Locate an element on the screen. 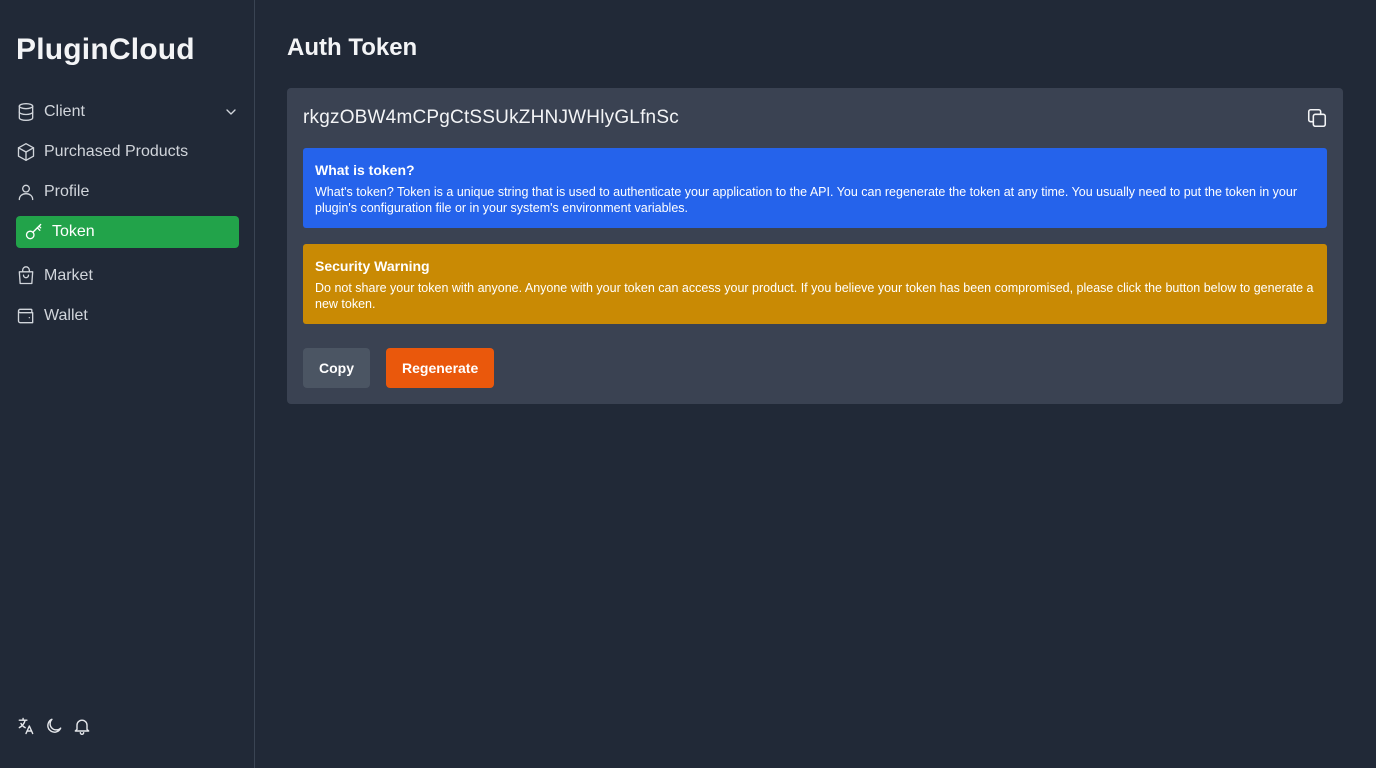 The image size is (1376, 768). copy-button: Copy is located at coordinates (336, 368).